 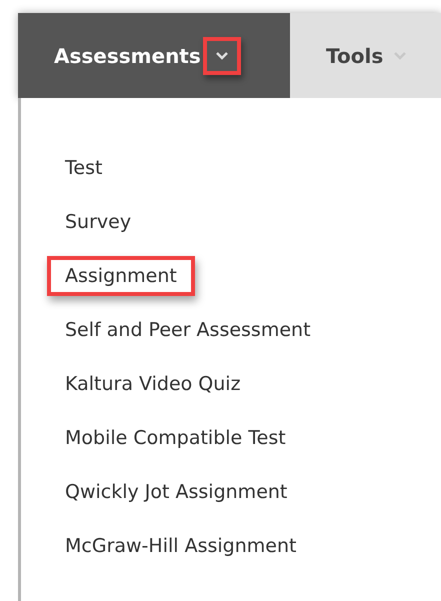 I want to click on menu-tab: Tools, so click(x=365, y=55).